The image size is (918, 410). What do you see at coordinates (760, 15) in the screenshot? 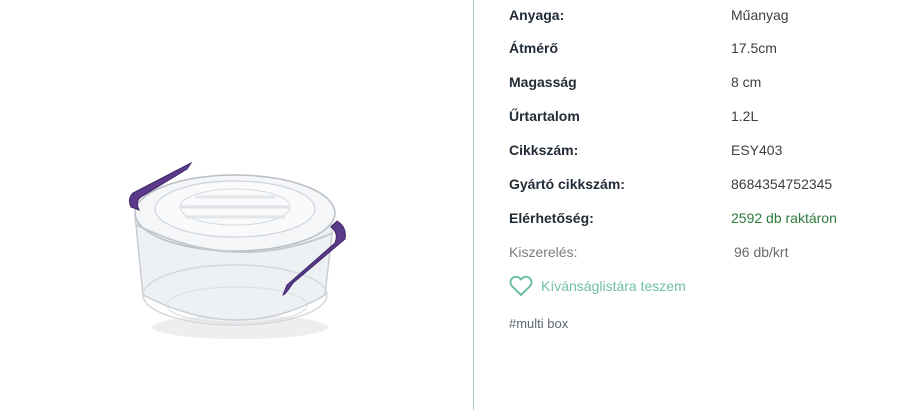
I see `spec-value: Műanyag` at bounding box center [760, 15].